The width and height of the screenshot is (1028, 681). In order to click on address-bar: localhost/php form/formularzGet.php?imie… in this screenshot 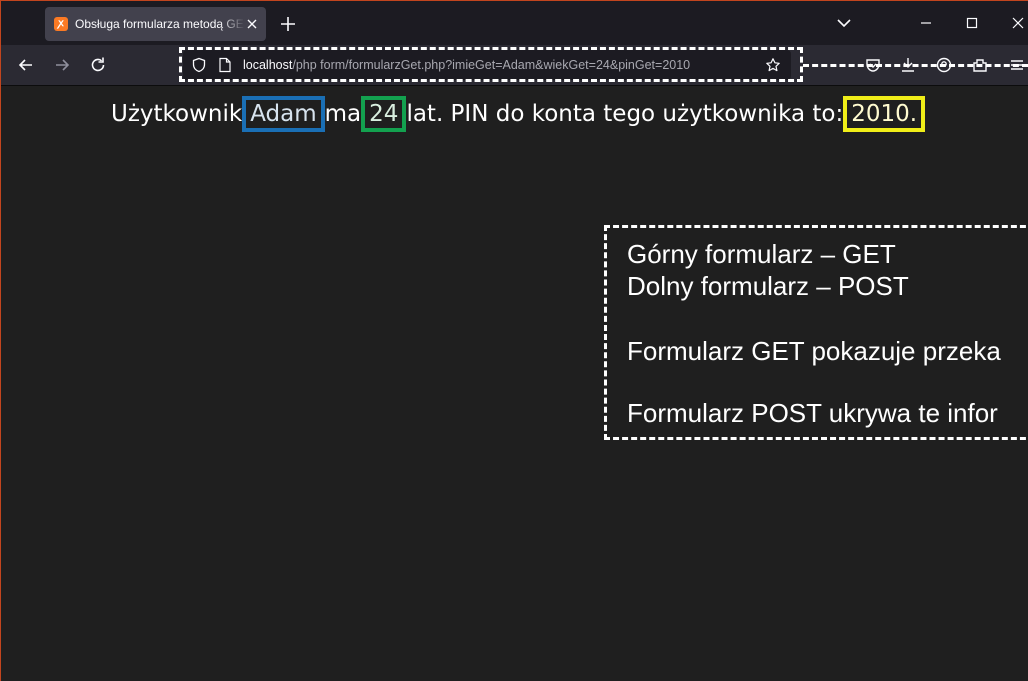, I will do `click(487, 65)`.